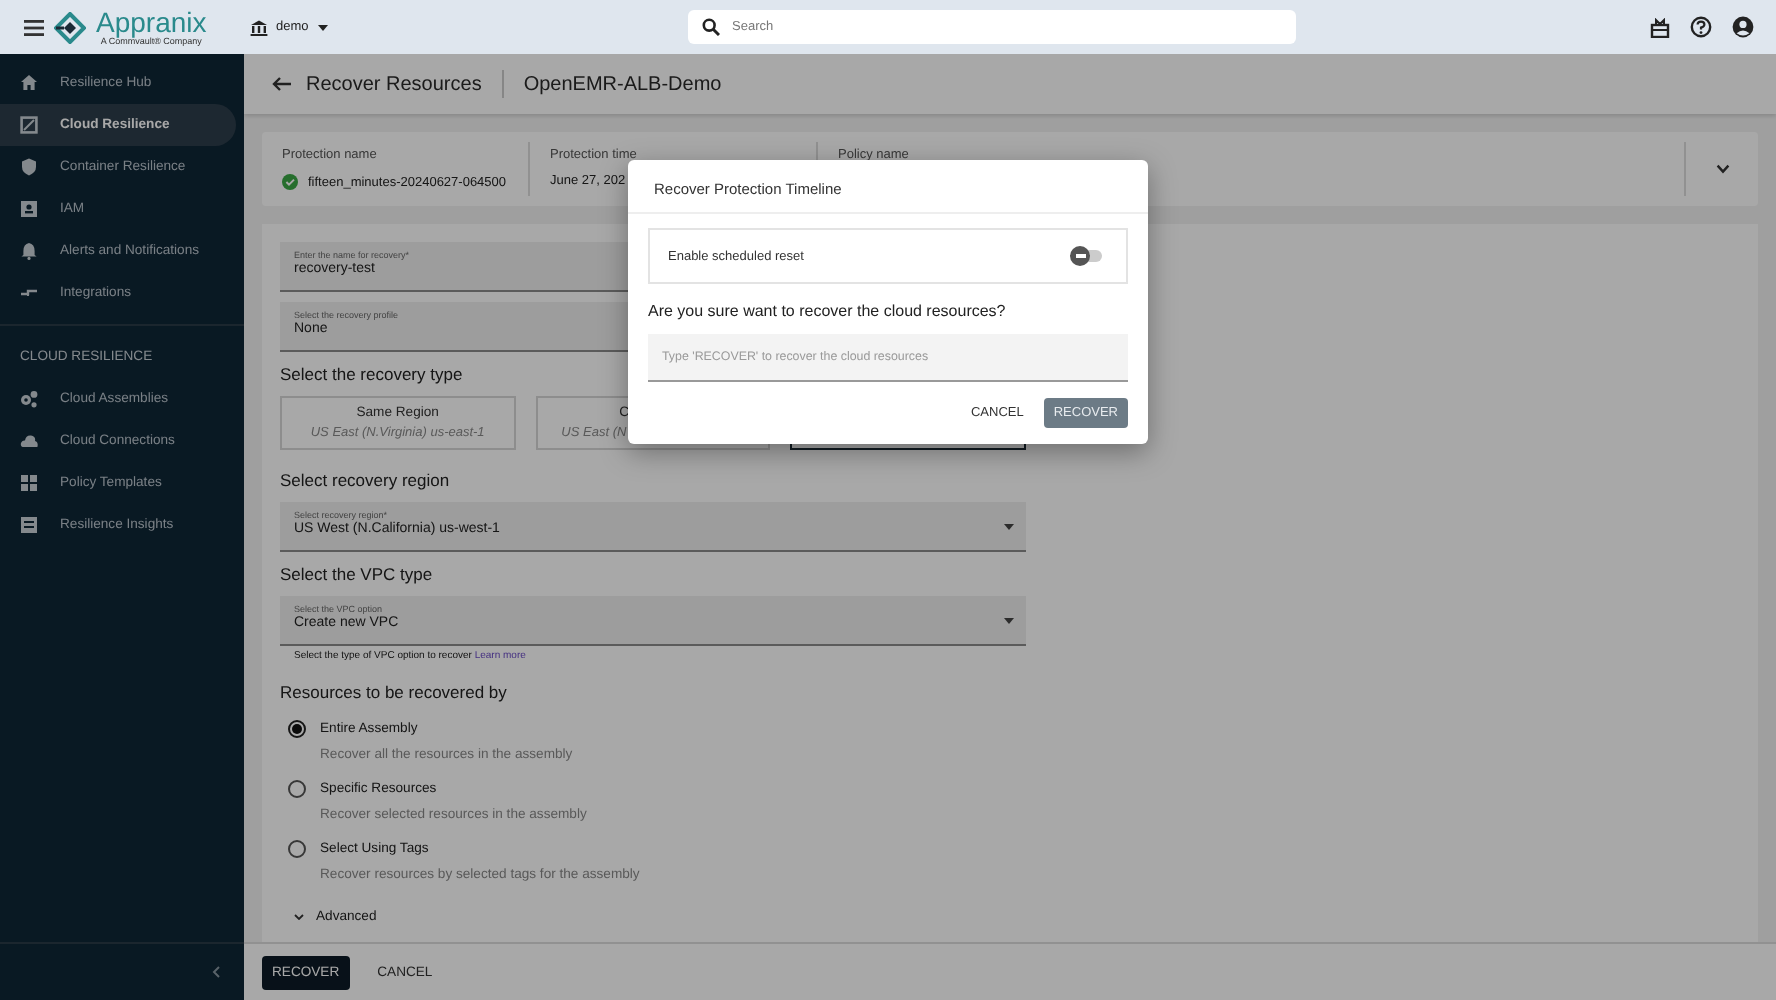 This screenshot has width=1776, height=1000. What do you see at coordinates (151, 21) in the screenshot?
I see `brand-name: Appranix` at bounding box center [151, 21].